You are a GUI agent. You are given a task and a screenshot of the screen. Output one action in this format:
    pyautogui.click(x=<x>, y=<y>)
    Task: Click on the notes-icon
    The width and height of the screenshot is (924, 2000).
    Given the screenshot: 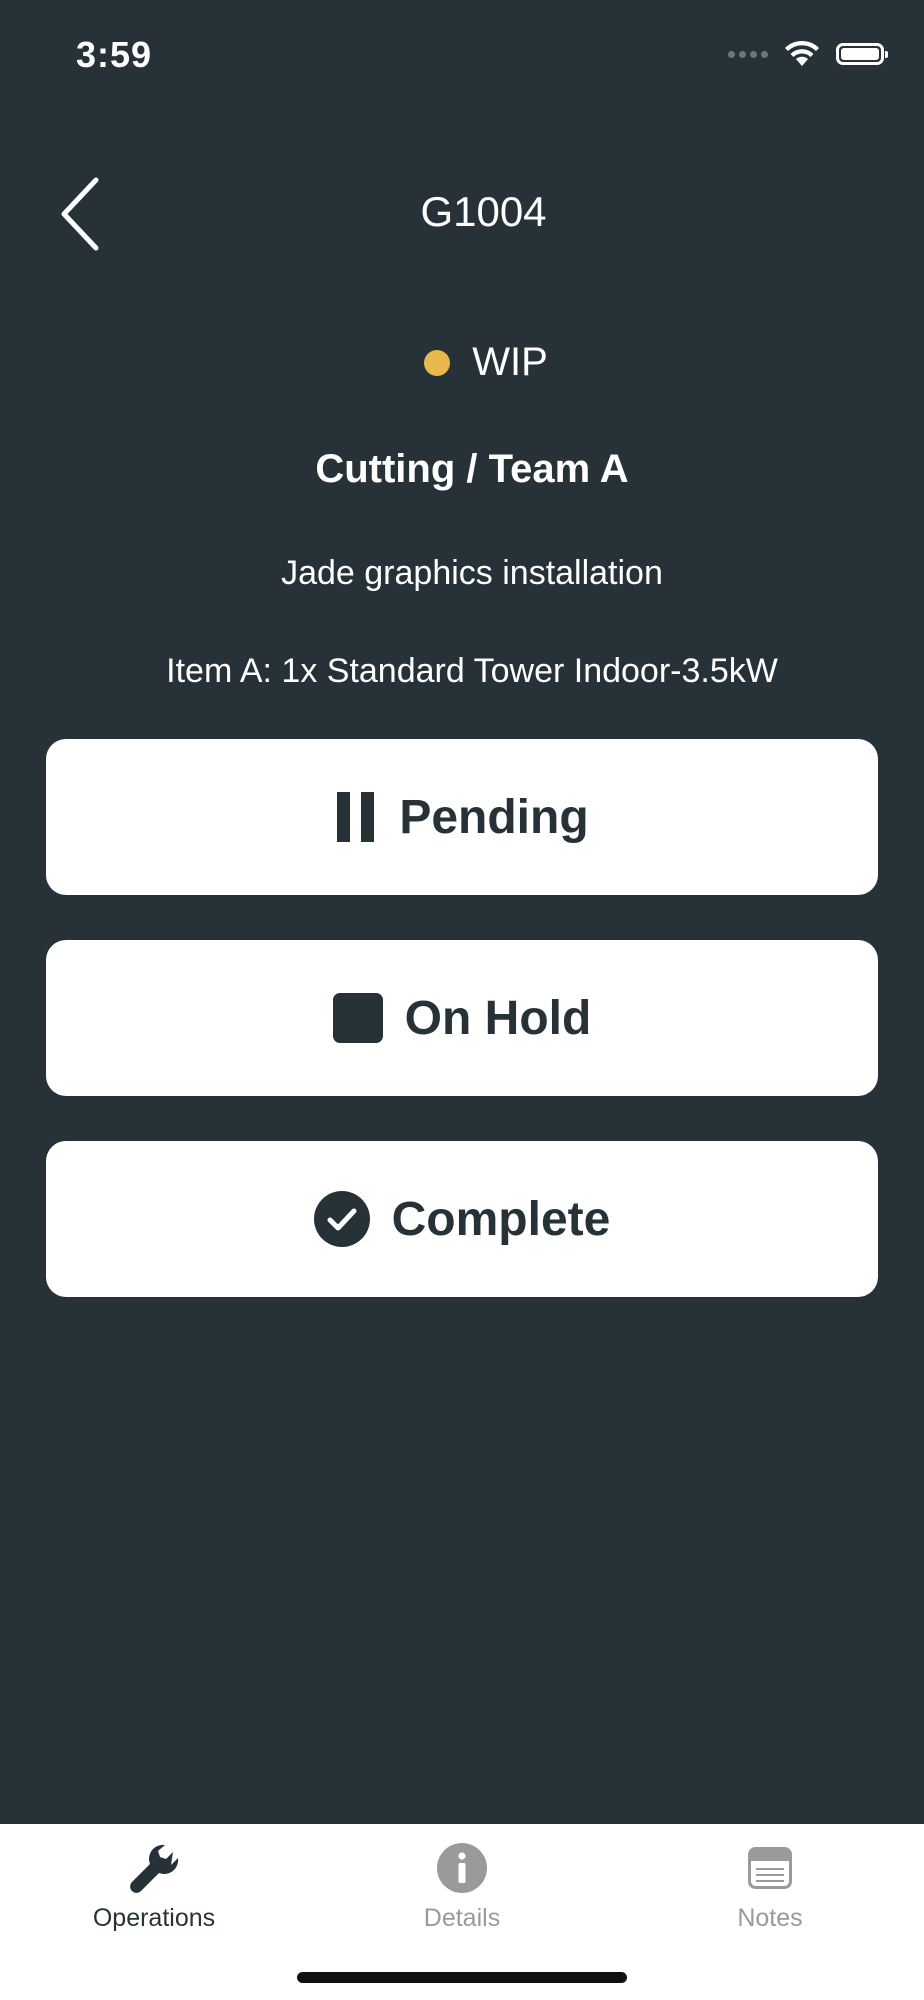 What is the action you would take?
    pyautogui.click(x=770, y=1868)
    